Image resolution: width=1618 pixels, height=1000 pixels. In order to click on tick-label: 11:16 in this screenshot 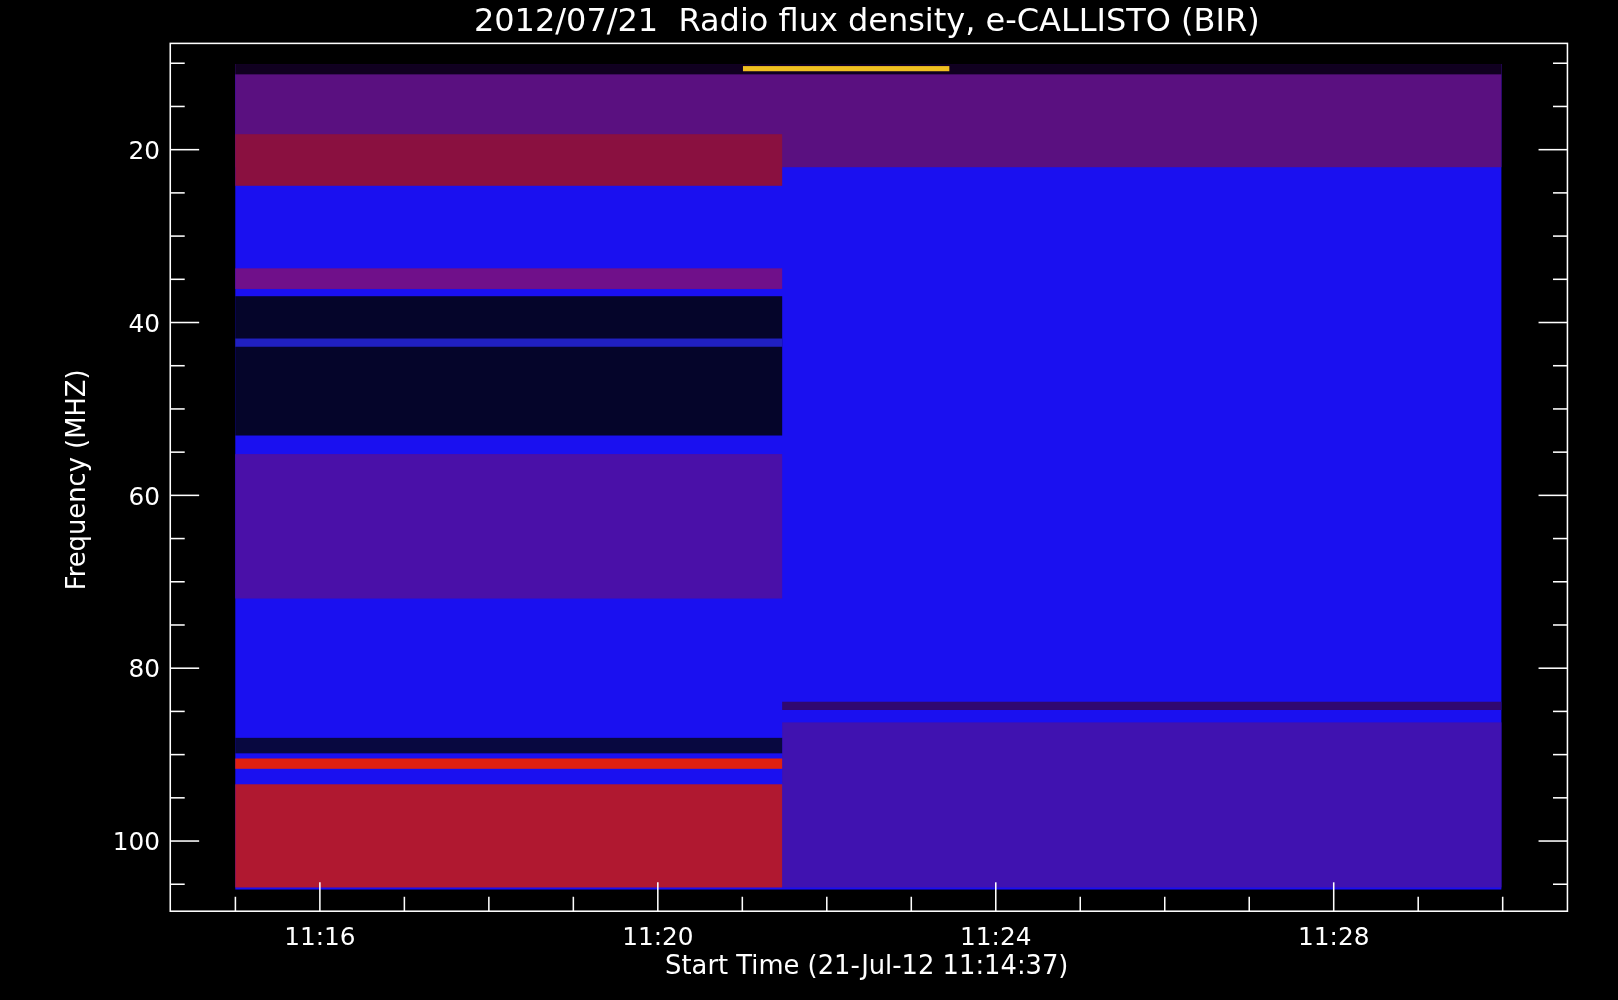, I will do `click(320, 937)`.